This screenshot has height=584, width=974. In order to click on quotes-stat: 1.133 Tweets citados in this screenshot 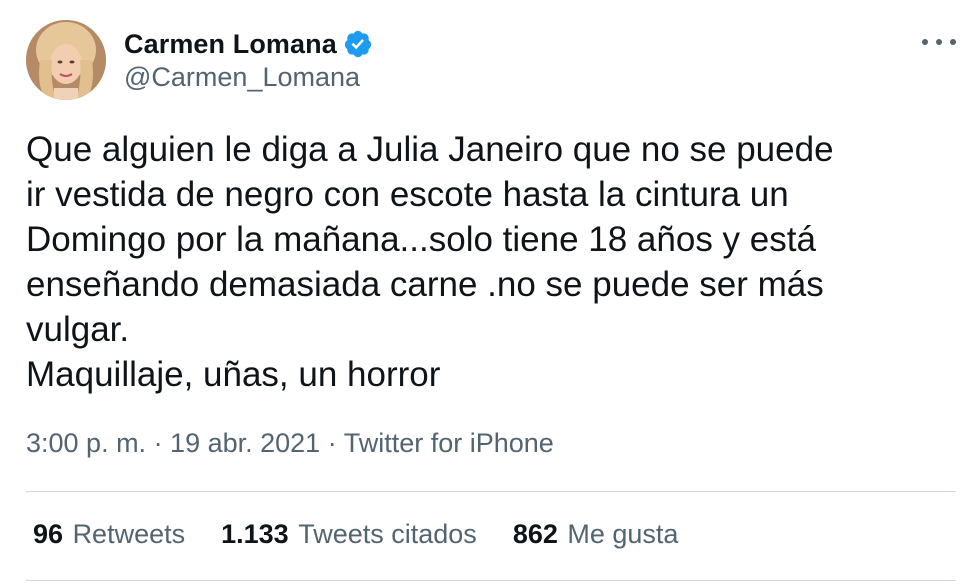, I will do `click(349, 534)`.